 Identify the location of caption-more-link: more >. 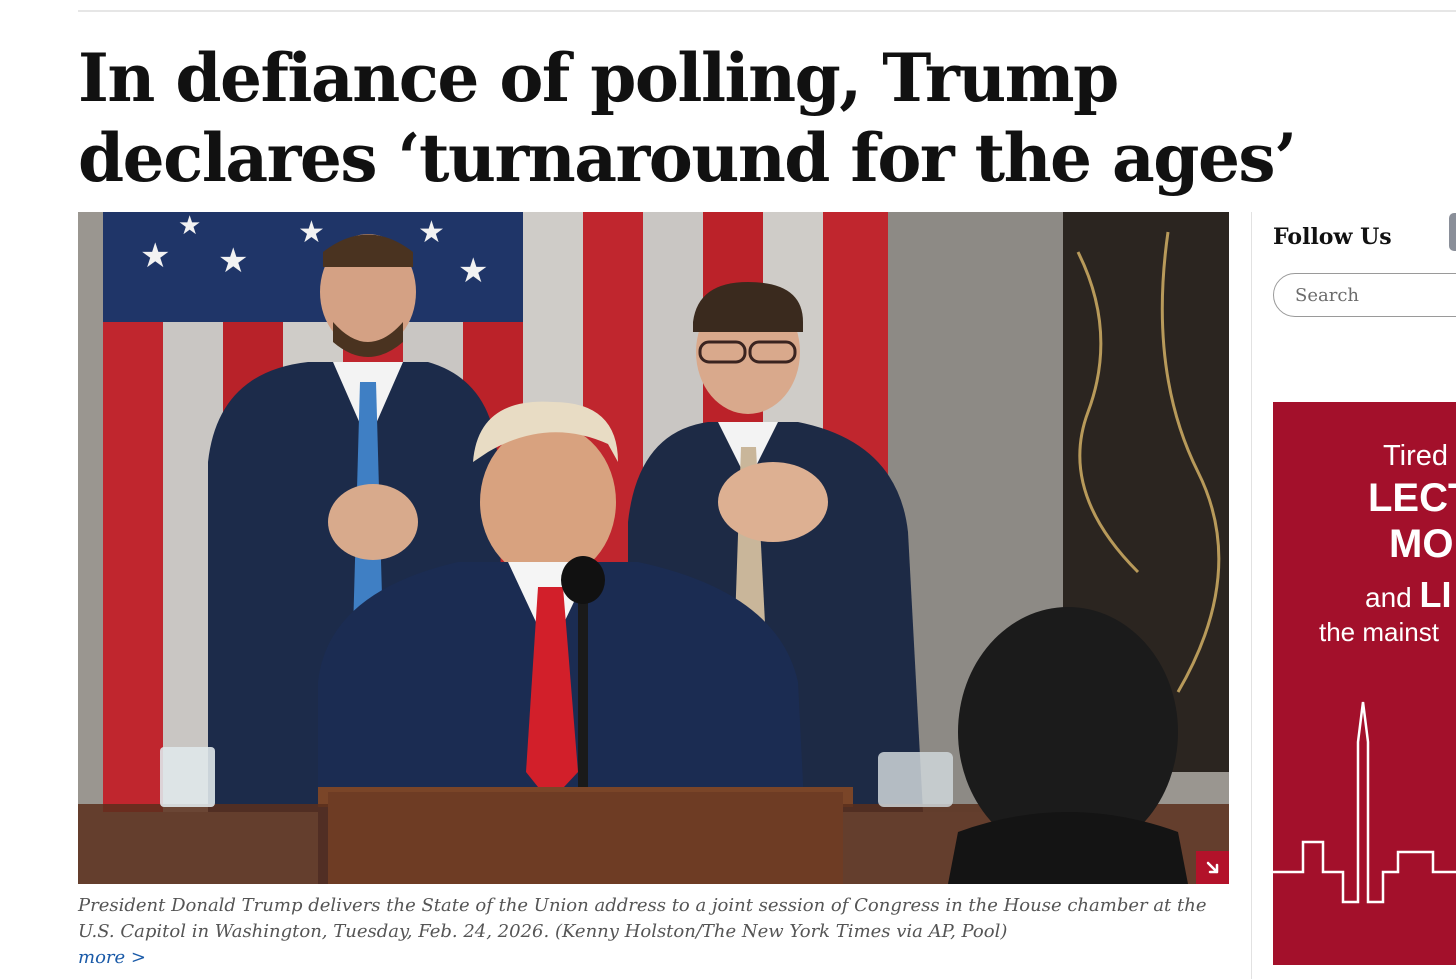
(112, 958).